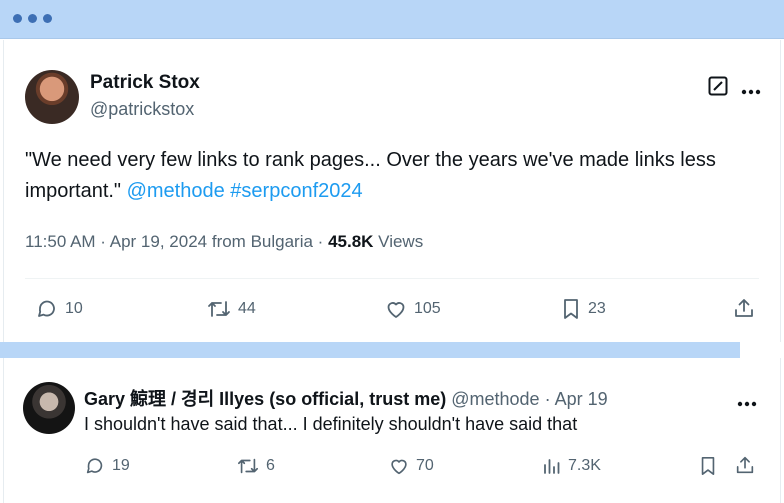 The height and width of the screenshot is (503, 784). What do you see at coordinates (270, 465) in the screenshot?
I see `retweet-count: 6` at bounding box center [270, 465].